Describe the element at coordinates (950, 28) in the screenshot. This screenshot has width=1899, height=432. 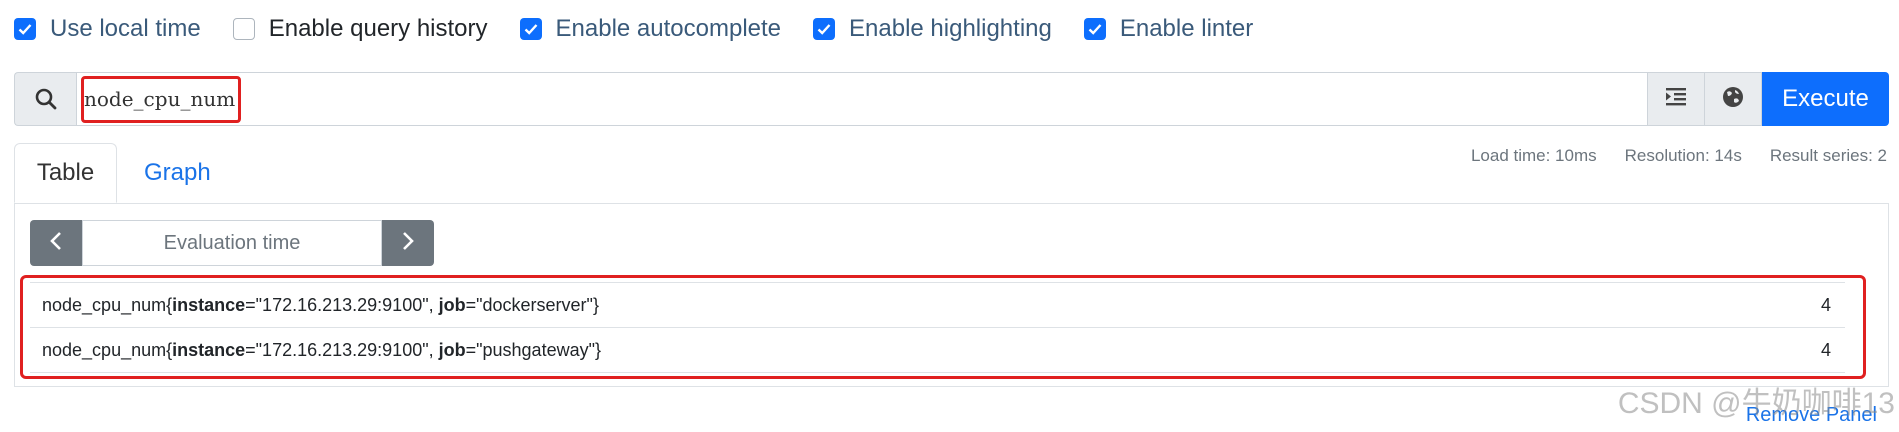
I see `option-label: Enable highlighting` at that location.